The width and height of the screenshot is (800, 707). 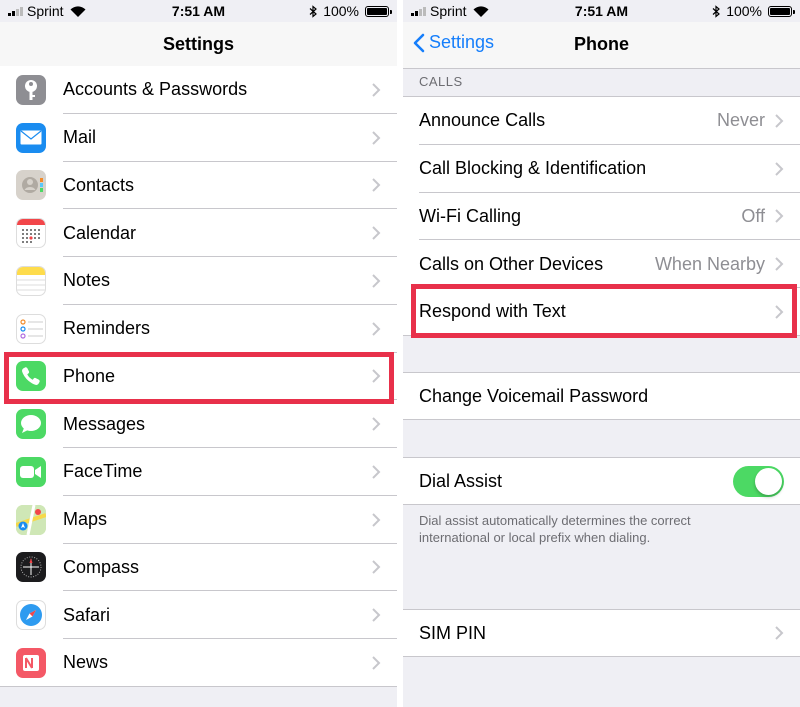 What do you see at coordinates (198, 663) in the screenshot?
I see `settings-item-news: News` at bounding box center [198, 663].